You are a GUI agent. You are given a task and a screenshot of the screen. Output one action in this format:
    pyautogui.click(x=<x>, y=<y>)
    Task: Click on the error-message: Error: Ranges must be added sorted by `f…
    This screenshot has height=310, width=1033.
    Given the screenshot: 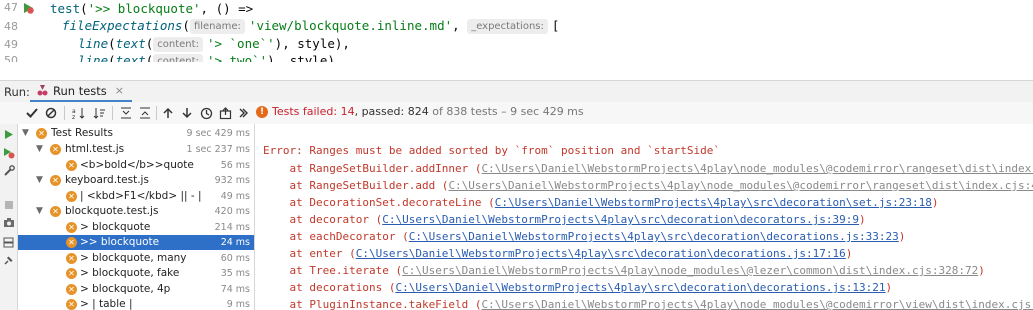 What is the action you would take?
    pyautogui.click(x=491, y=150)
    